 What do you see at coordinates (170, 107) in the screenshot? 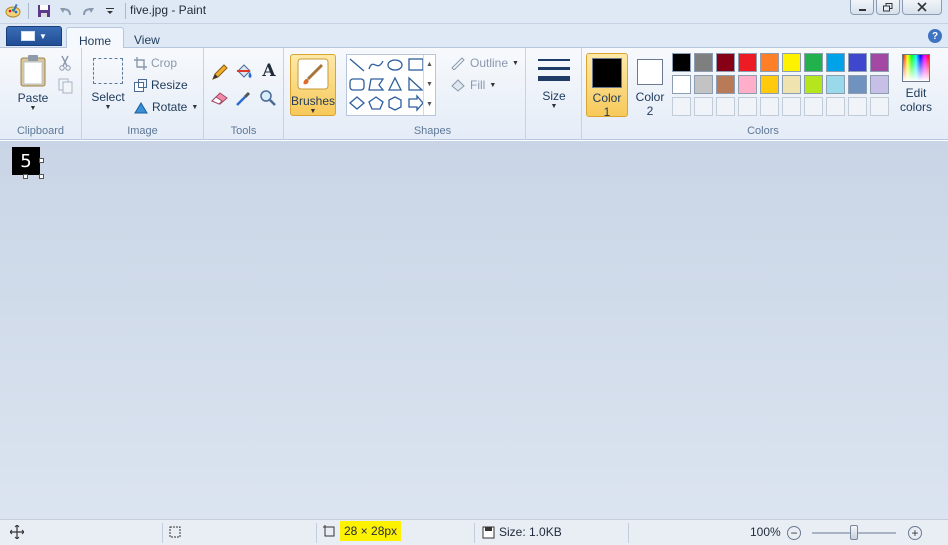
I see `rotate-label: Rotate` at bounding box center [170, 107].